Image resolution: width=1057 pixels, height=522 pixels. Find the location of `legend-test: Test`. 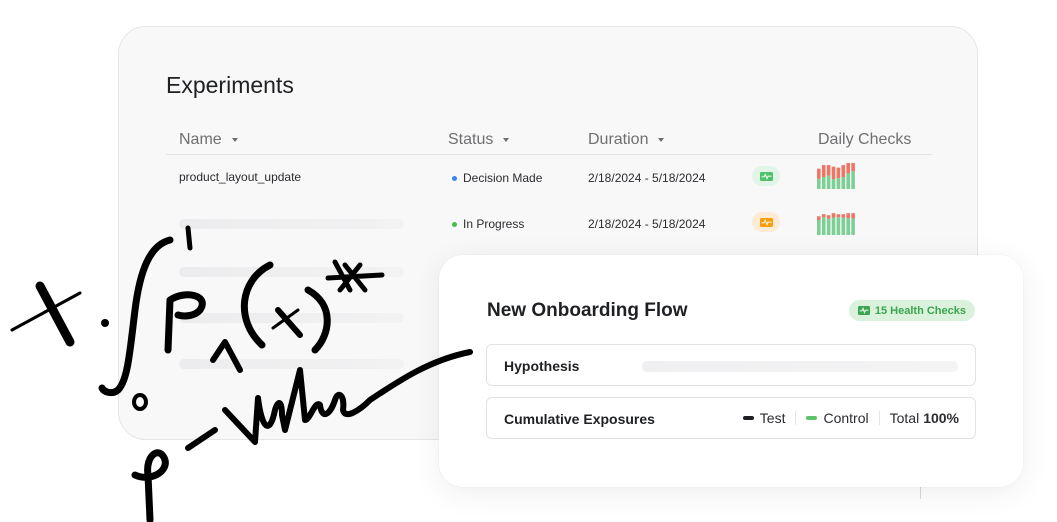

legend-test: Test is located at coordinates (773, 418).